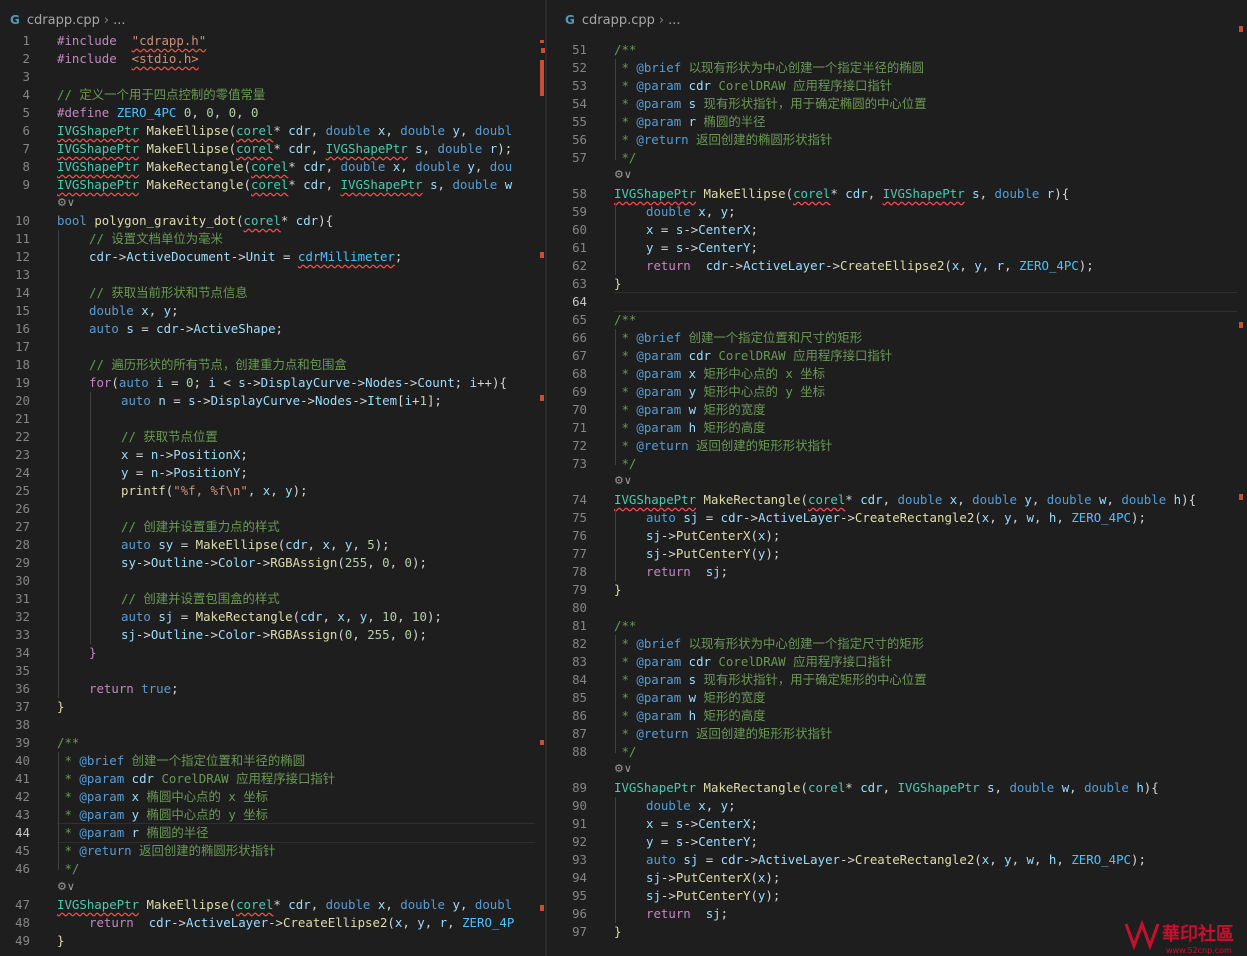 This screenshot has width=1247, height=956. I want to click on code-line: 26, so click(272, 509).